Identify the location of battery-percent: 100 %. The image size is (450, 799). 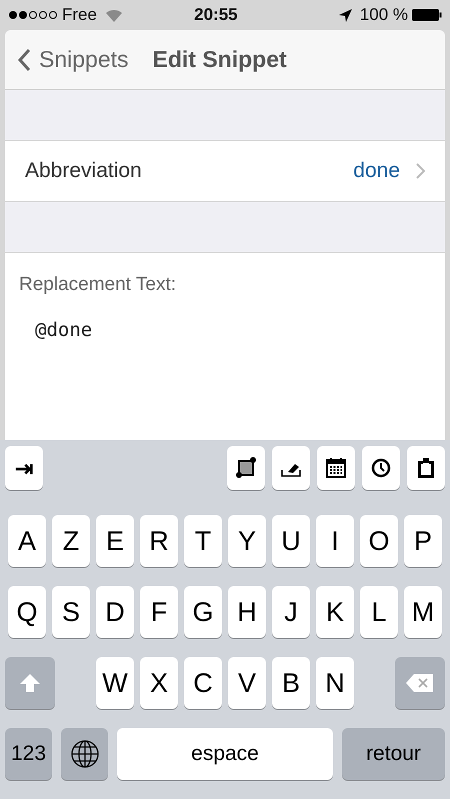
(384, 15).